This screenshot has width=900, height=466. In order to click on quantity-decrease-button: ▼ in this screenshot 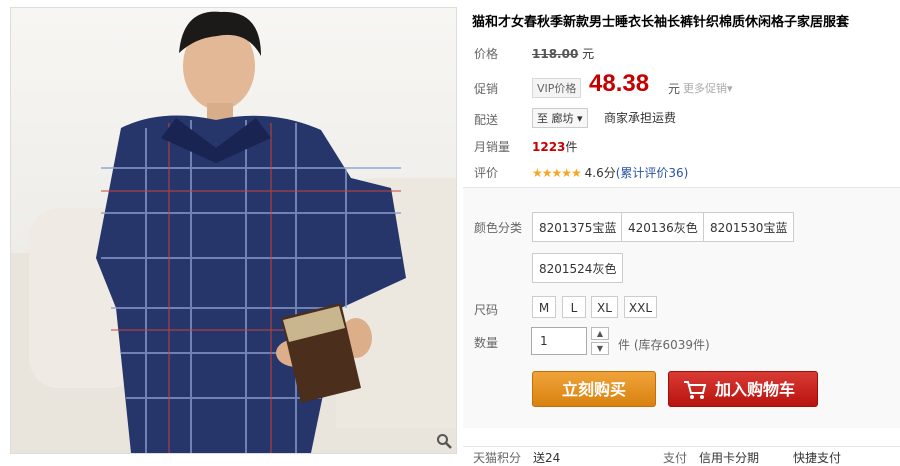, I will do `click(600, 348)`.